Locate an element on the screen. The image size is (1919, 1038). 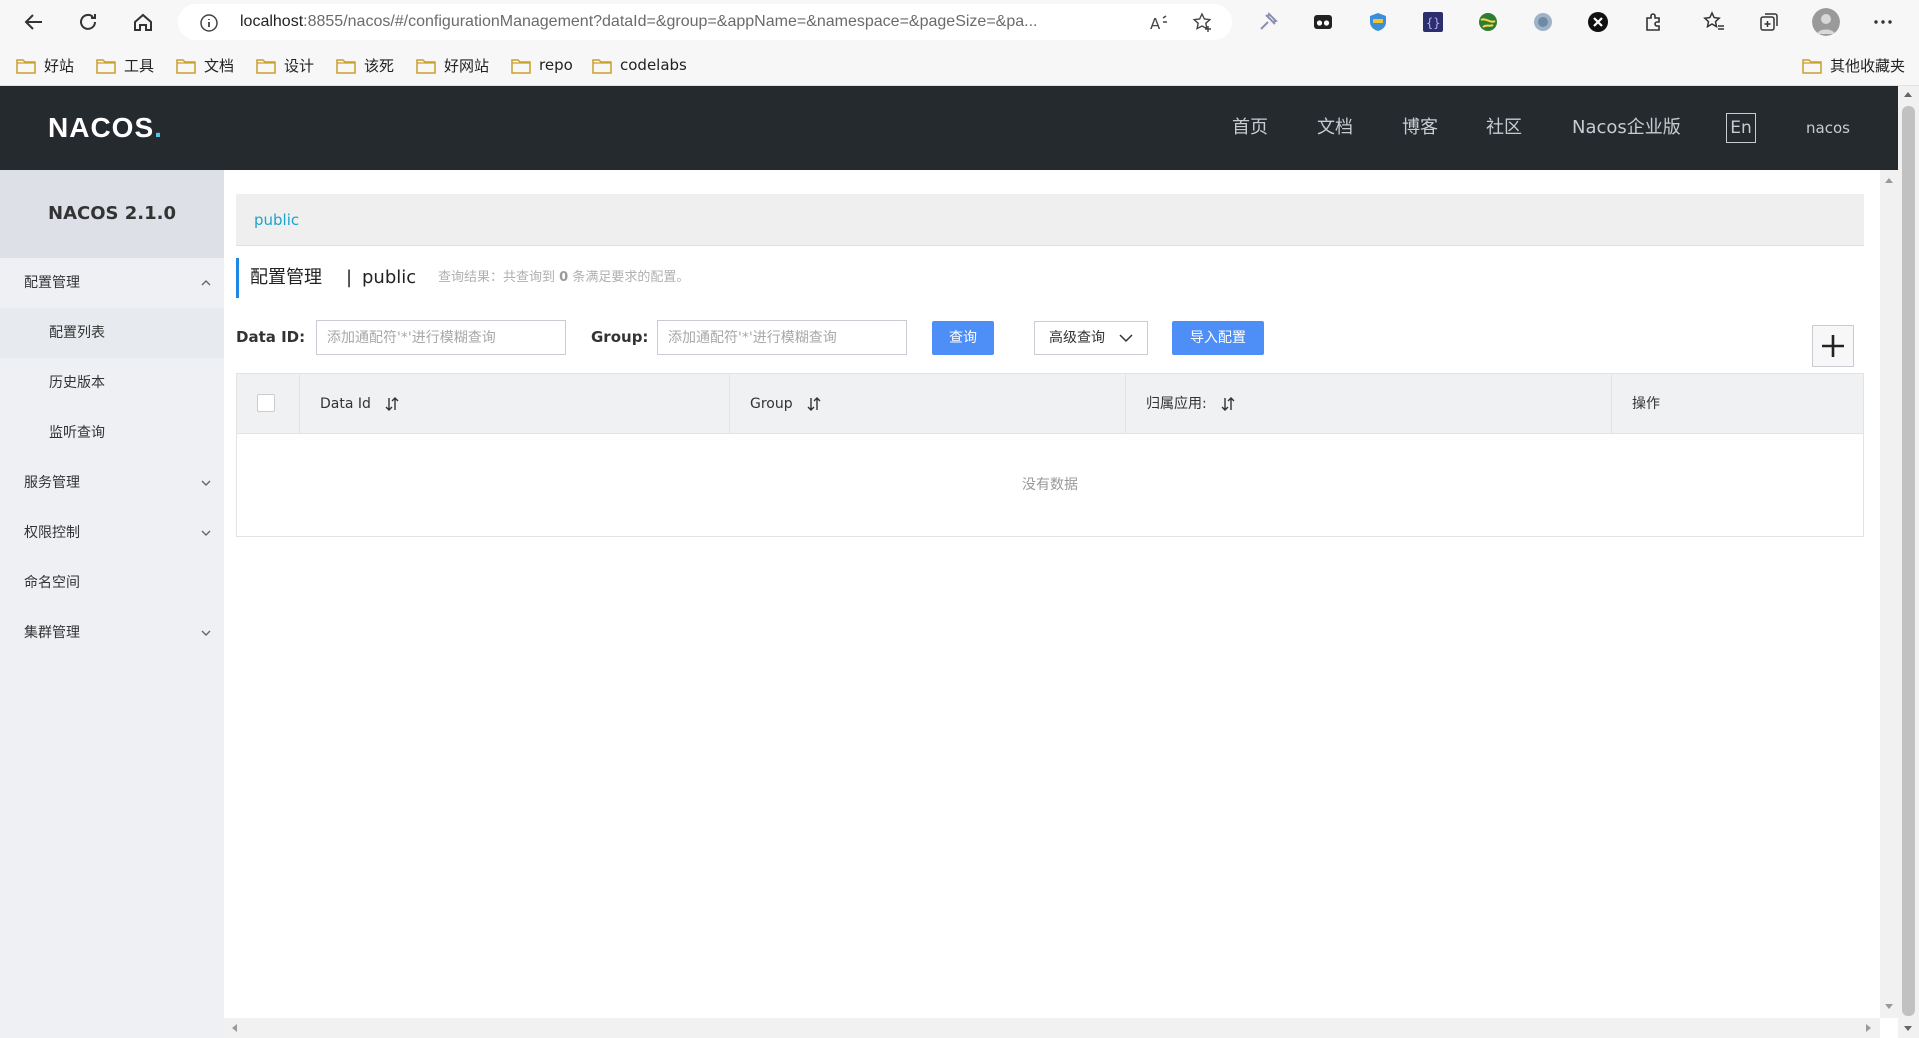
read-aloud-icon: A is located at coordinates (1159, 23).